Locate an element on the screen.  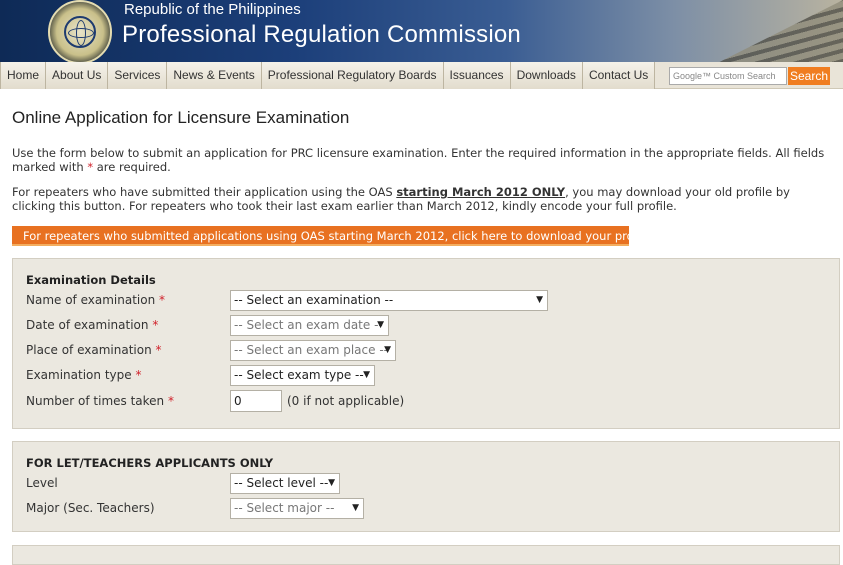
exam-place-label: Place of examination * is located at coordinates (94, 350).